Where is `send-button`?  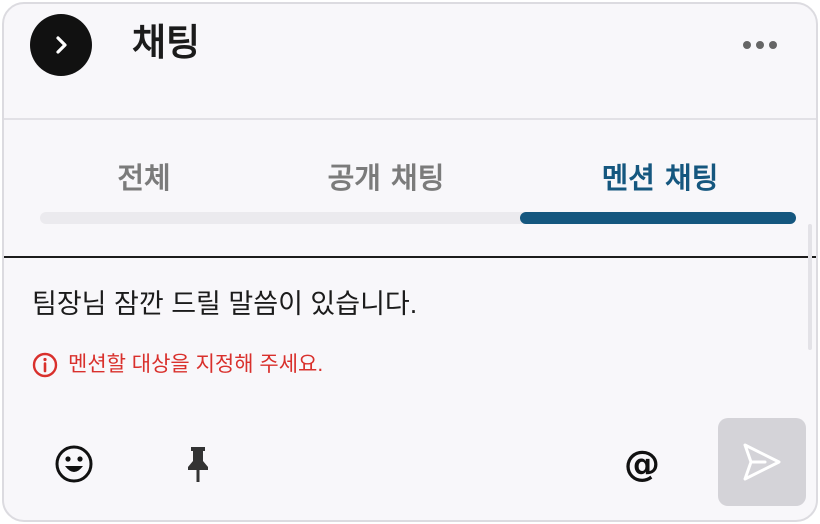 send-button is located at coordinates (762, 462).